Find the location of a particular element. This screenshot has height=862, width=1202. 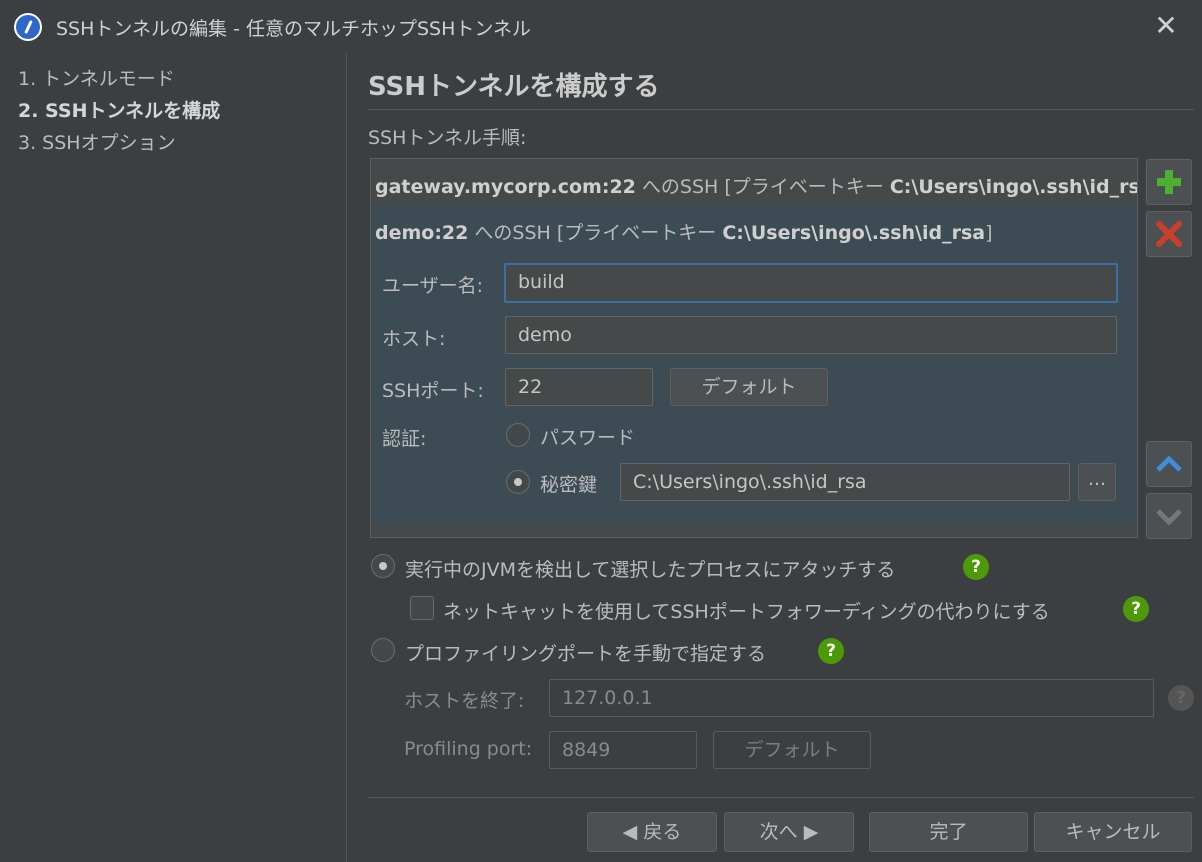

ssh-port-label: SSHポート: is located at coordinates (433, 391).